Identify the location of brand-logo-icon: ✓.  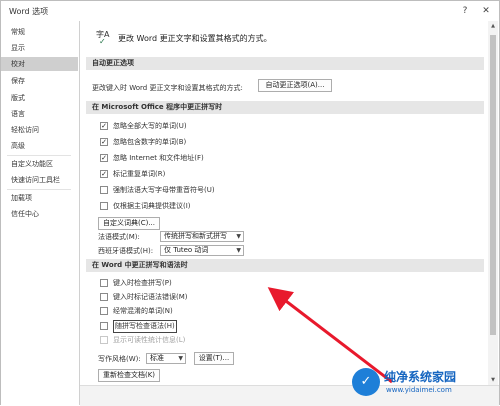
(366, 382).